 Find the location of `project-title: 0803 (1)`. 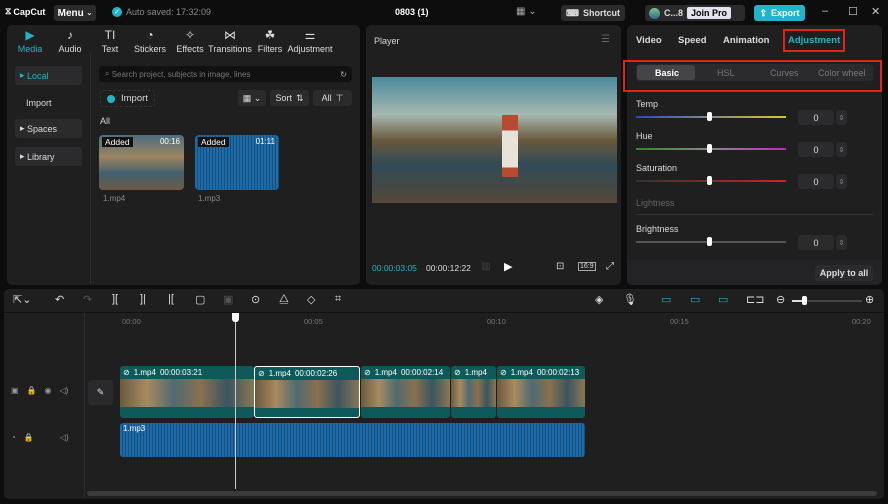

project-title: 0803 (1) is located at coordinates (412, 12).